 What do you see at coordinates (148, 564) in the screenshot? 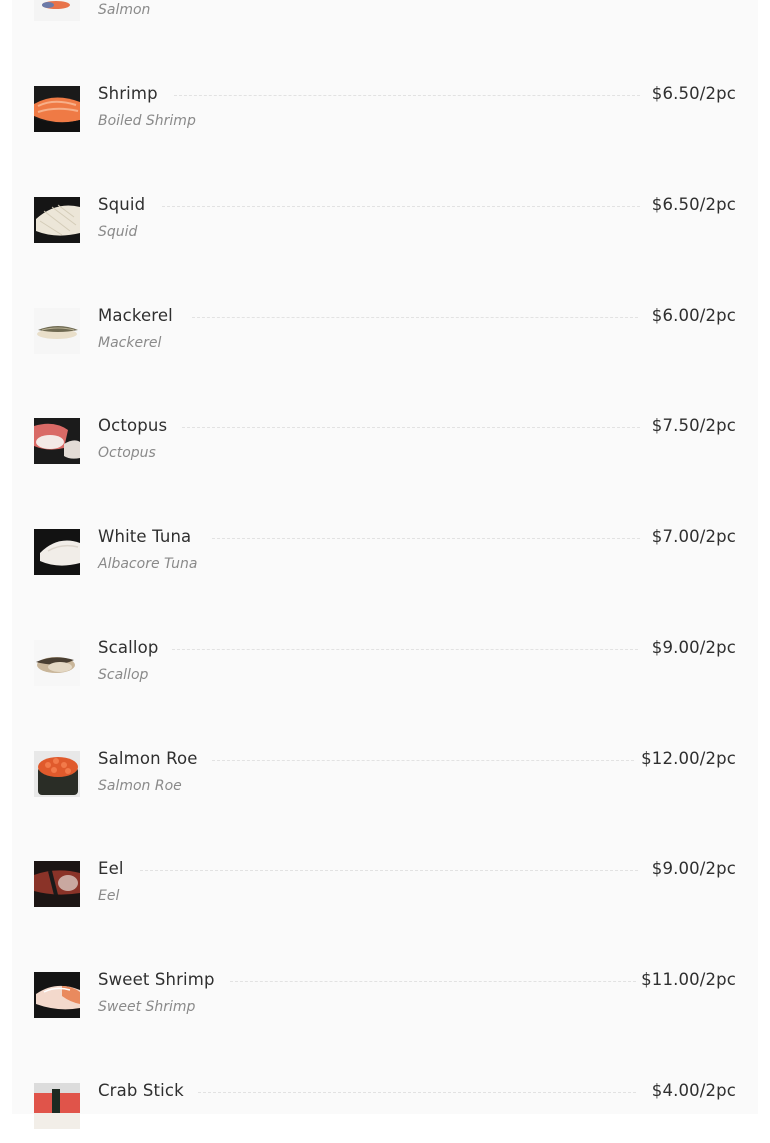
I see `menu-item-description: Albacore Tuna` at bounding box center [148, 564].